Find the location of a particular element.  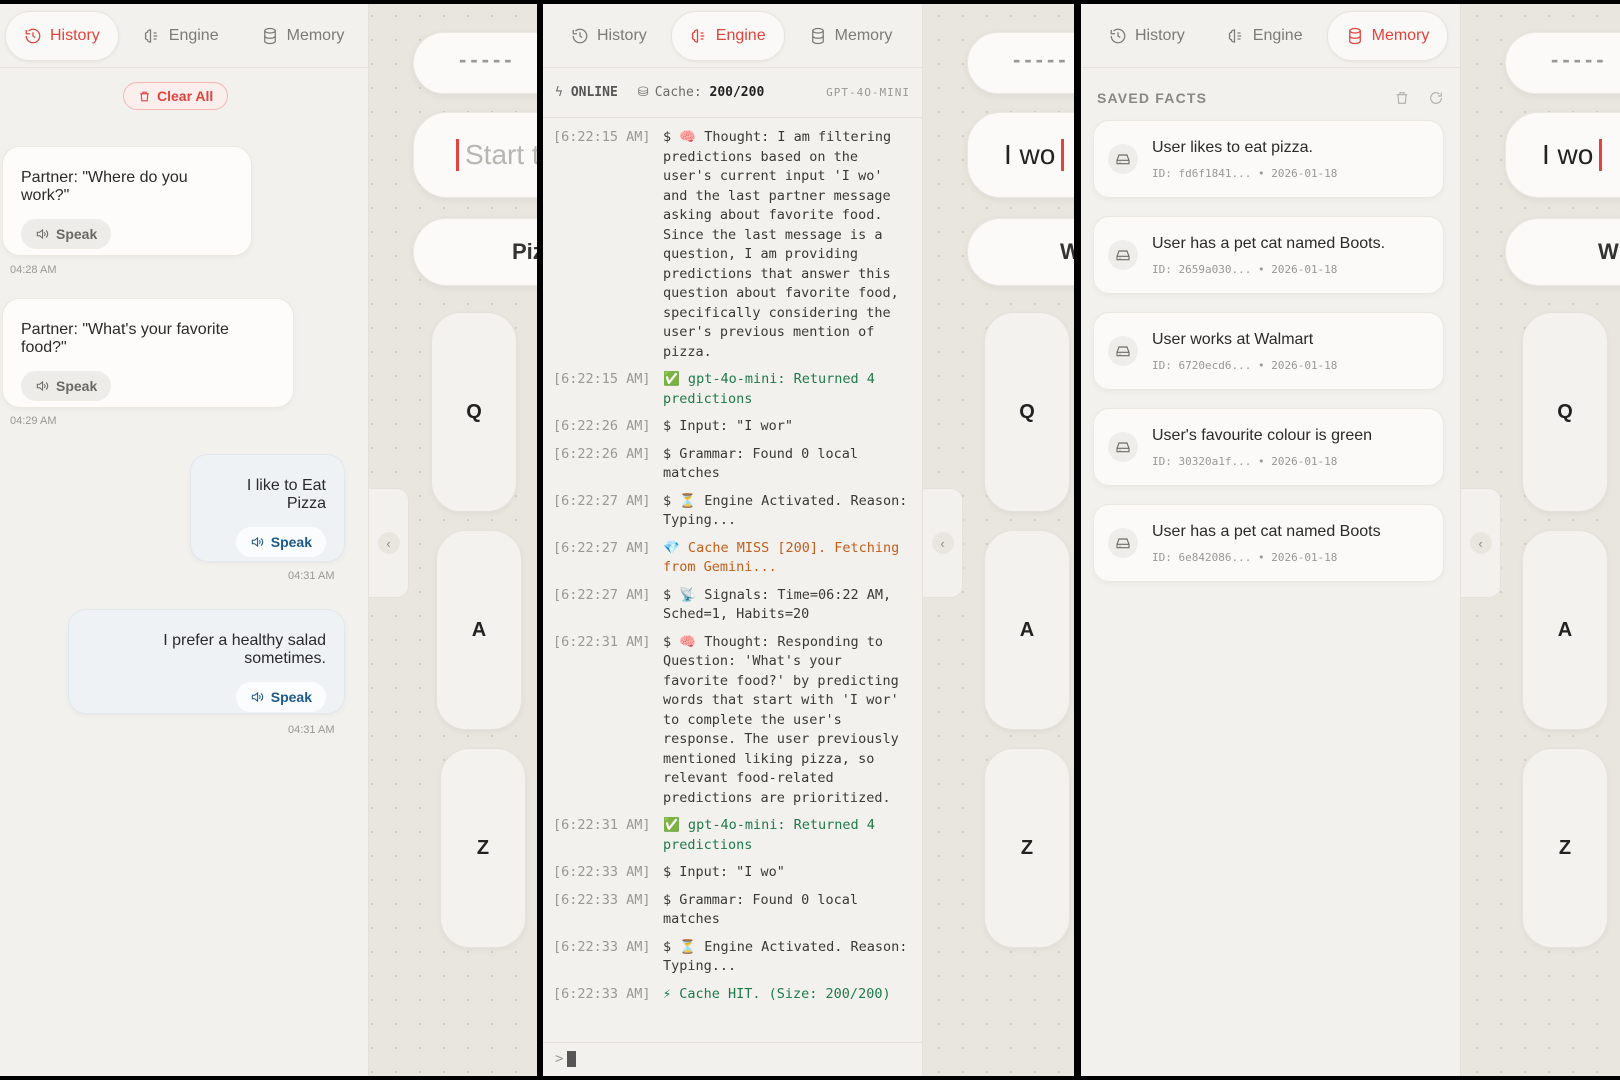

command-prompt: > is located at coordinates (732, 1059).